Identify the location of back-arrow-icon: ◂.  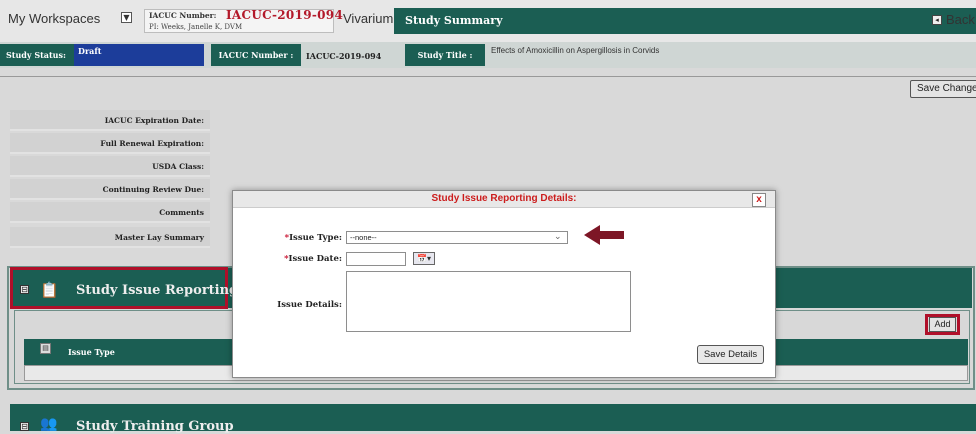
(937, 20).